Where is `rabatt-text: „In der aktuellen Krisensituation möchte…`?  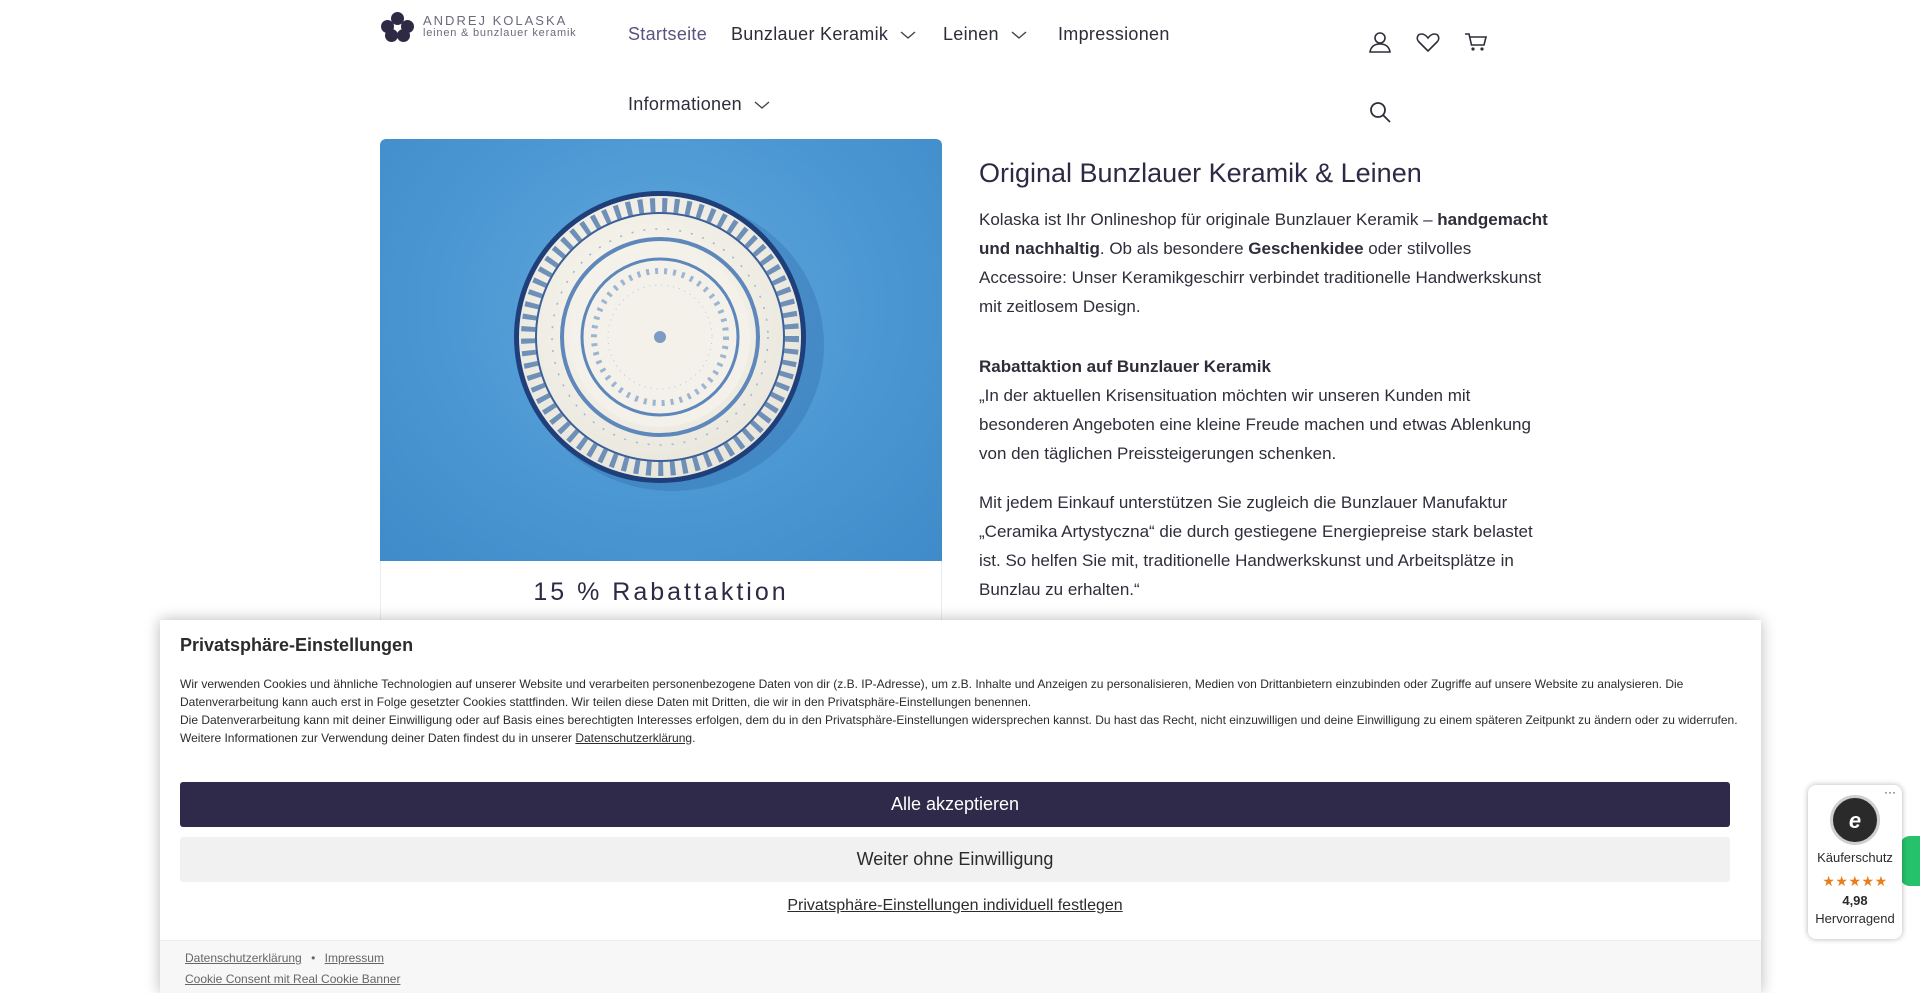
rabatt-text: „In der aktuellen Krisensituation möchte… is located at coordinates (1255, 424).